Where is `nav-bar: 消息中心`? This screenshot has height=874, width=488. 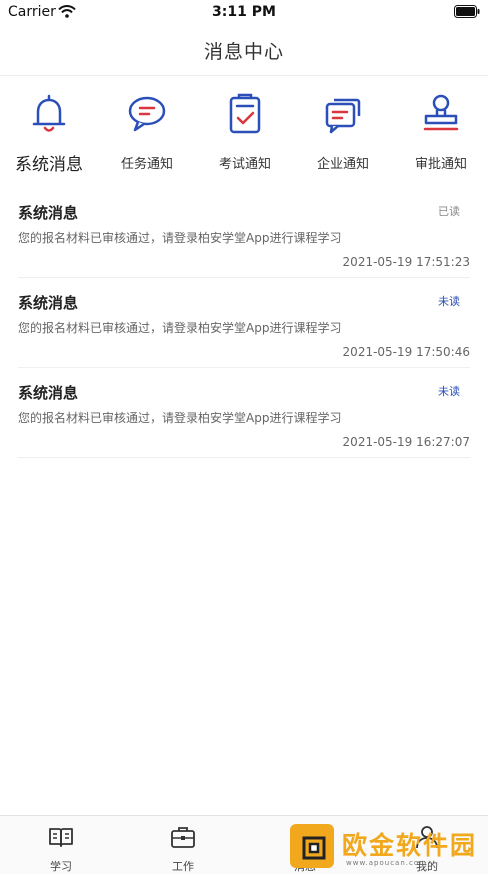 nav-bar: 消息中心 is located at coordinates (244, 51).